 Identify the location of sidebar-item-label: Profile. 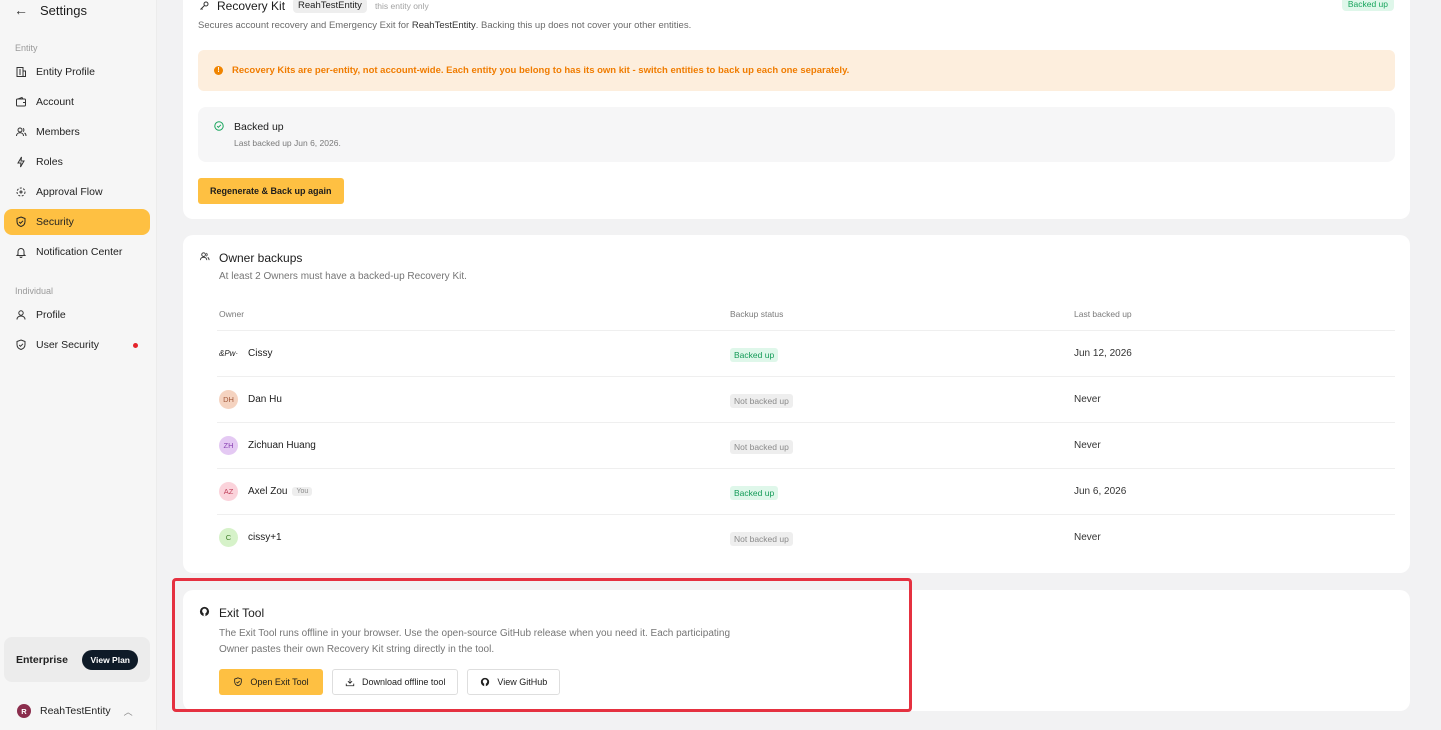
(51, 315).